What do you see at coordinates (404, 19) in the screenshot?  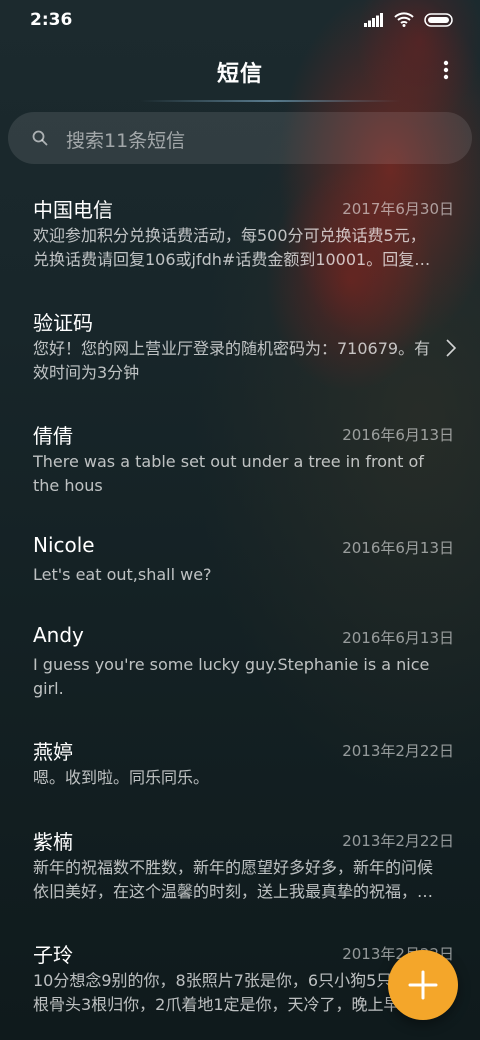 I see `wifi-icon` at bounding box center [404, 19].